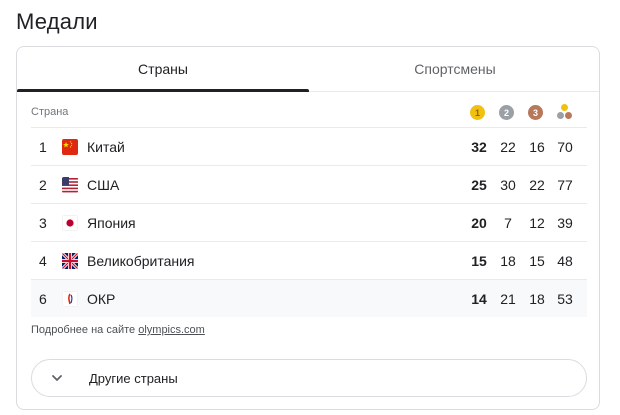  Describe the element at coordinates (70, 299) in the screenshot. I see `roc-flag-icon` at that location.